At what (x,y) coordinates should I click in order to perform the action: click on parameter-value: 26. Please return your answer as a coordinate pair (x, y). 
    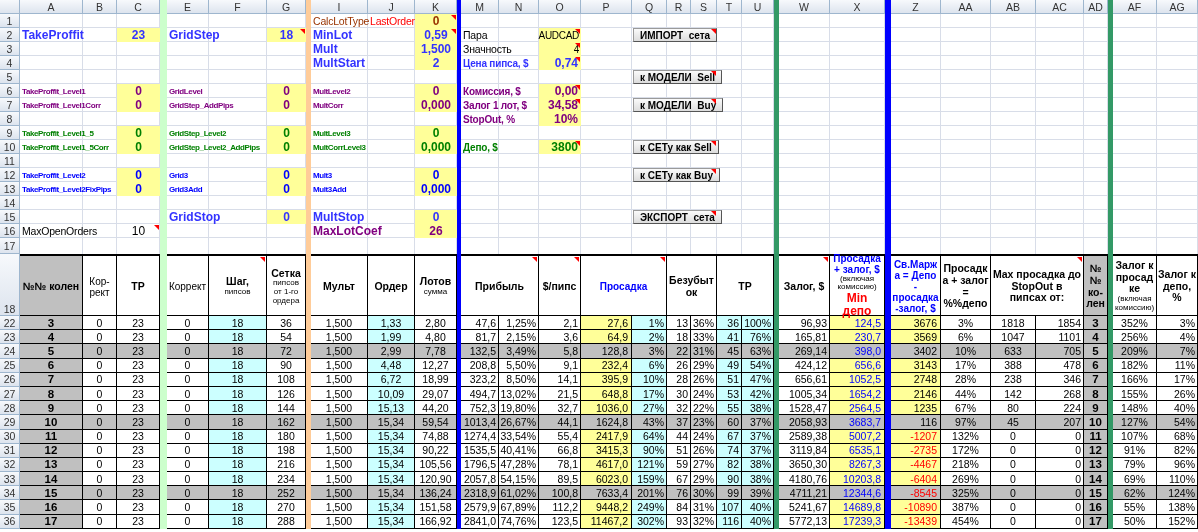
    Looking at the image, I should click on (436, 231).